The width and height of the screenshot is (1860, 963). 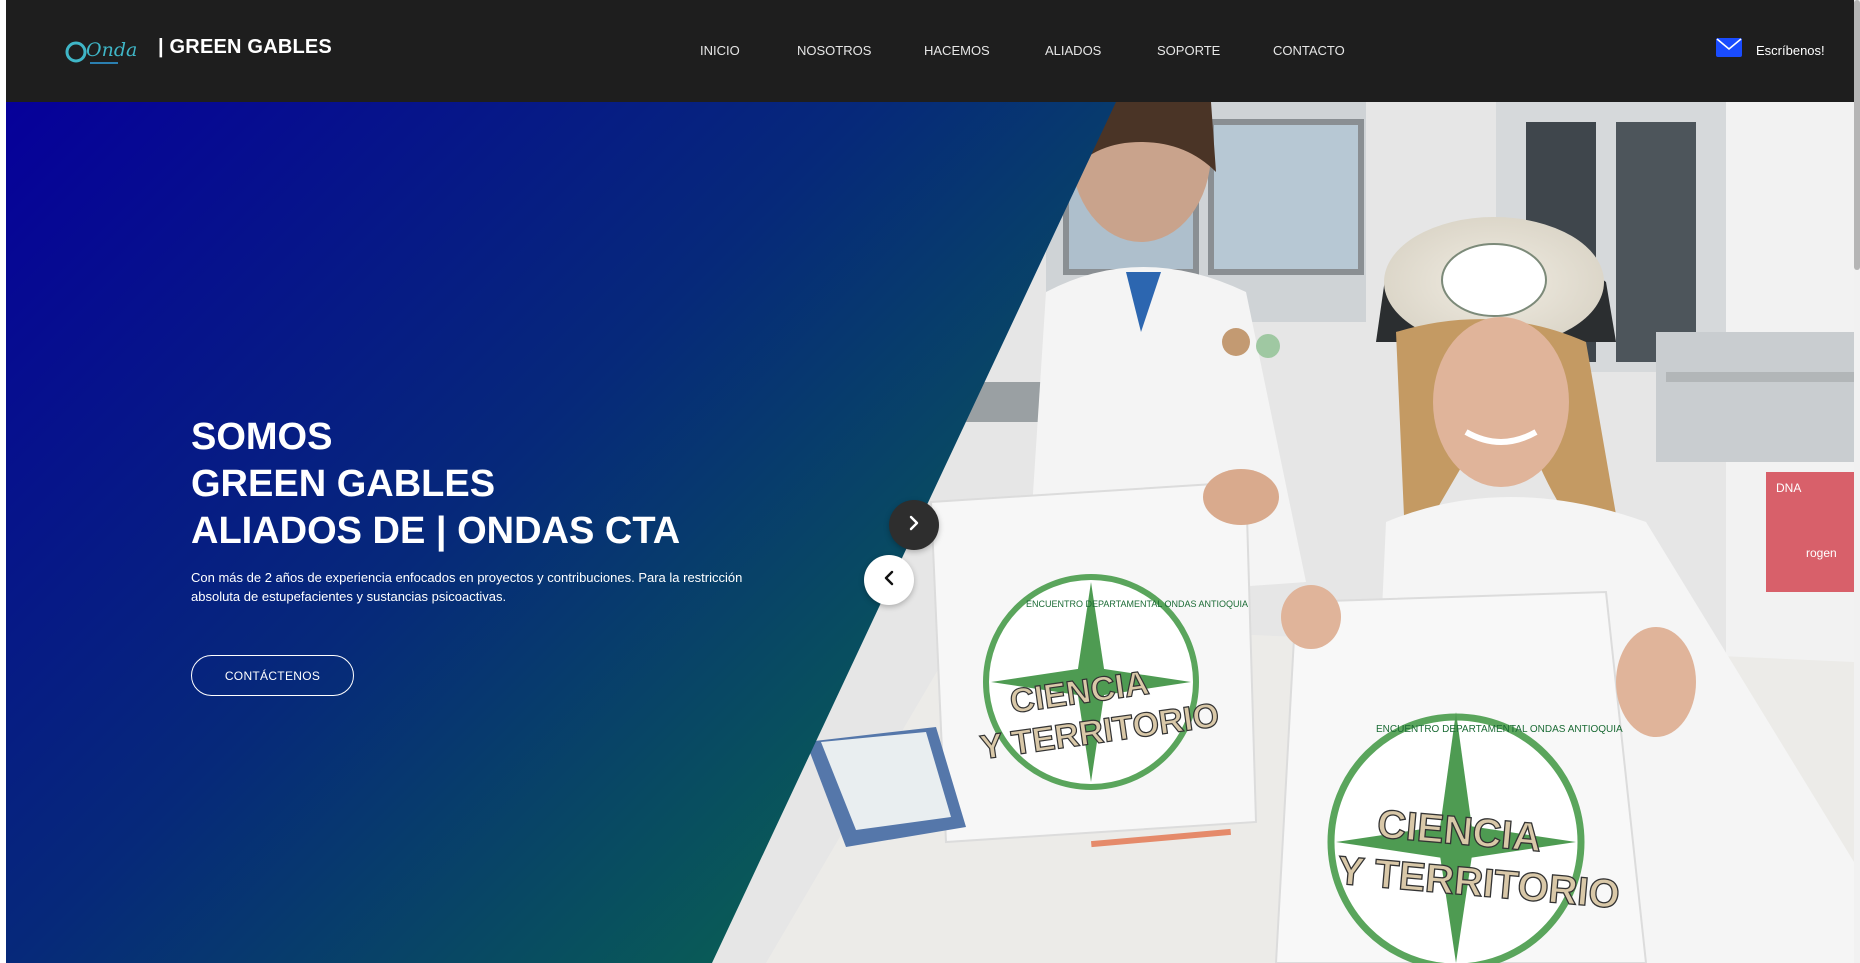 What do you see at coordinates (343, 484) in the screenshot?
I see `hero-title-line-2: GREEN GABLES` at bounding box center [343, 484].